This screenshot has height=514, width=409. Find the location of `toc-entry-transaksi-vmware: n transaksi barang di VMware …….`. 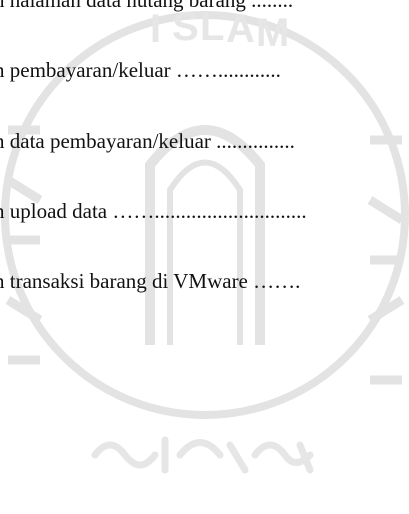

toc-entry-transaksi-vmware: n transaksi barang di VMware ……. is located at coordinates (150, 281).